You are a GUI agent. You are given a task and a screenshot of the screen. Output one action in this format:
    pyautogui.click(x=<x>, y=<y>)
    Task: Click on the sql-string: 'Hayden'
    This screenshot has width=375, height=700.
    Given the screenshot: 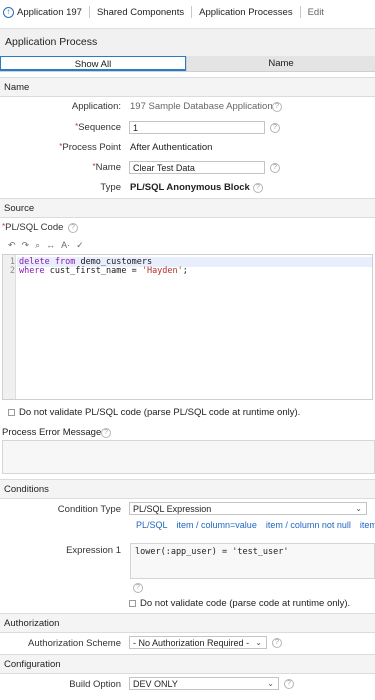 What is the action you would take?
    pyautogui.click(x=162, y=271)
    